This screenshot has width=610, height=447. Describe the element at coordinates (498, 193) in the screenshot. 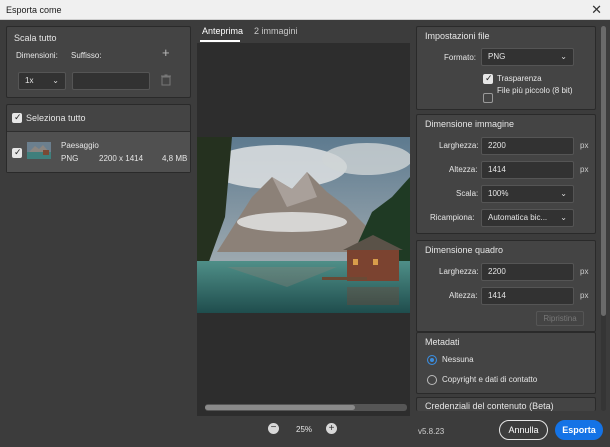

I see `image-scale-value: 100%` at that location.